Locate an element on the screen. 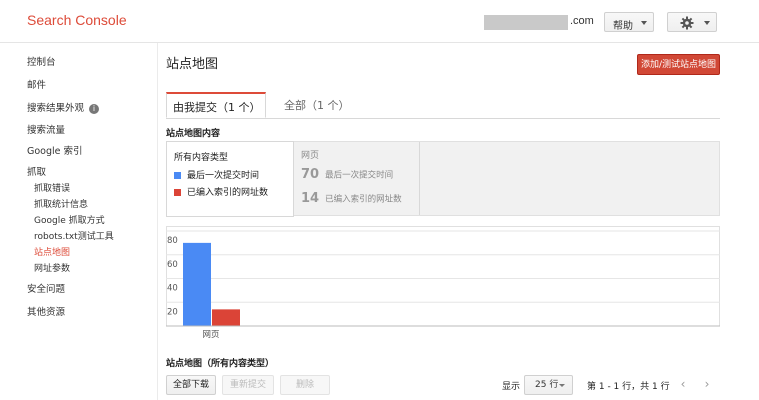  settings-button is located at coordinates (692, 22).